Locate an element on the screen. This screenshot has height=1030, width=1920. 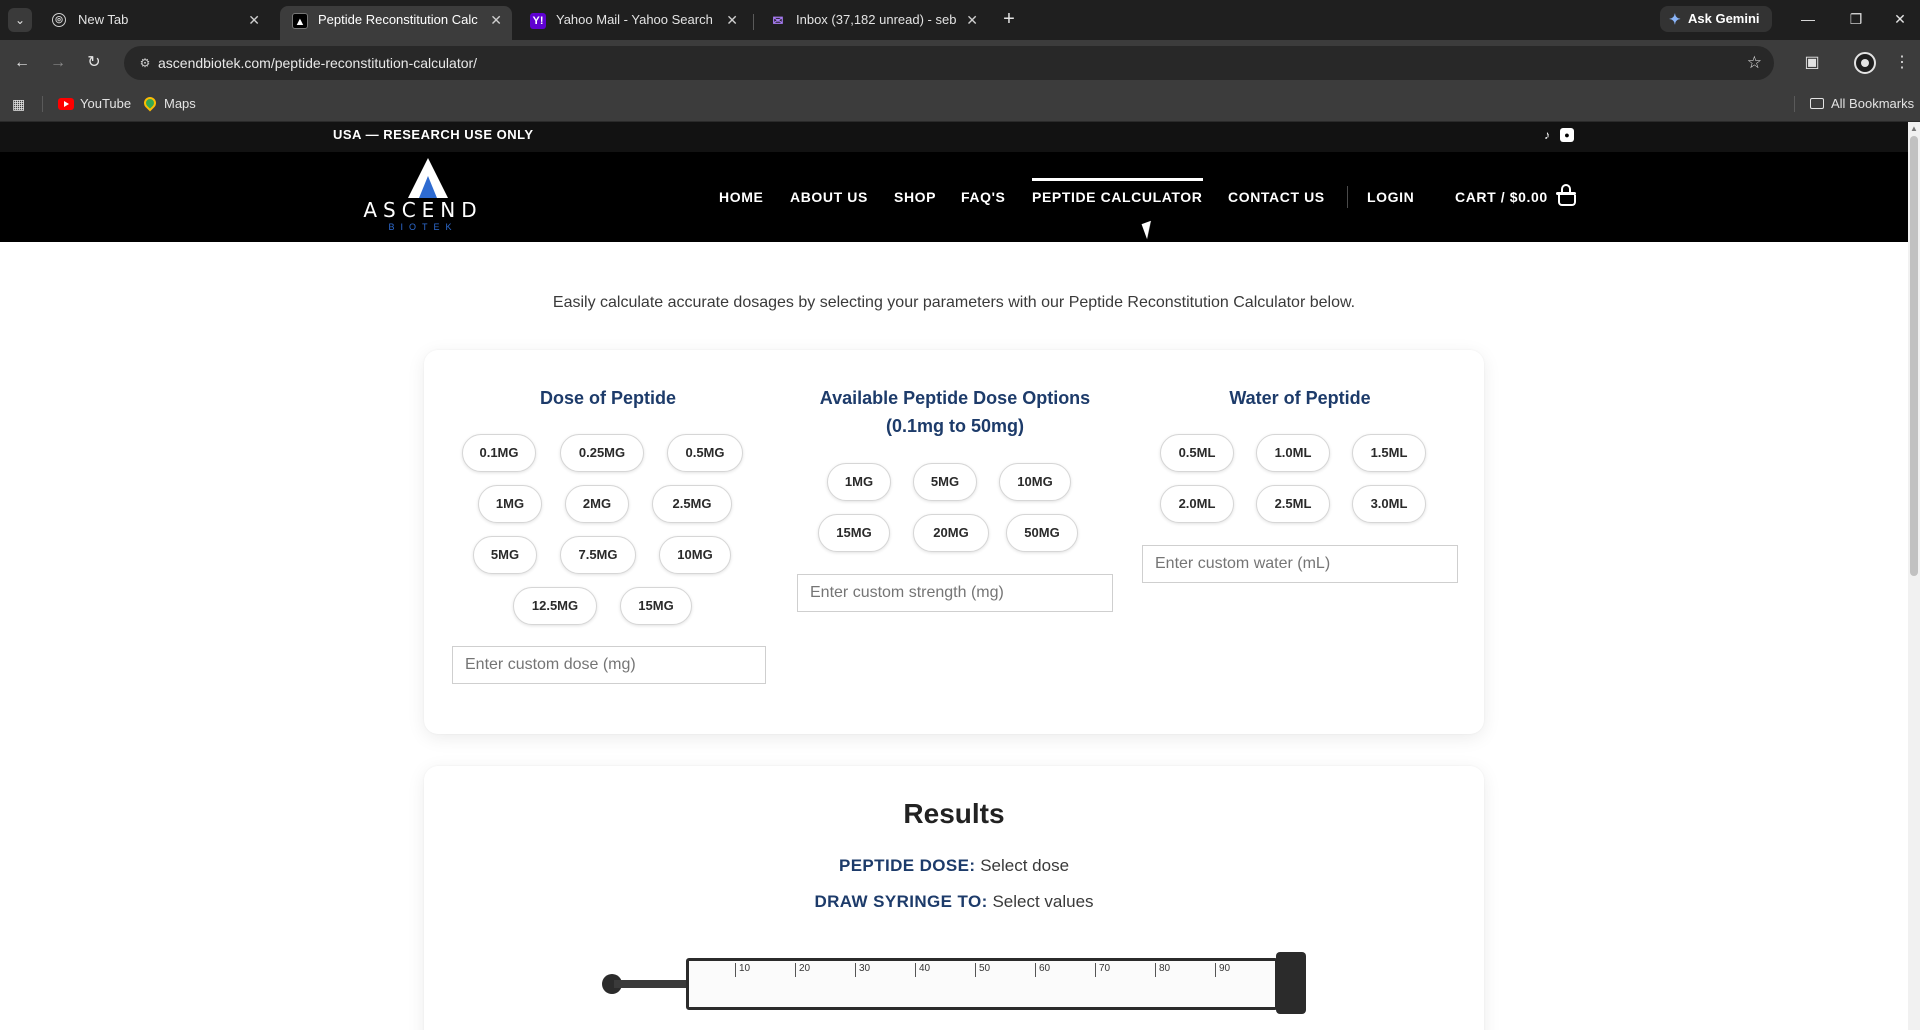
nav-peptide-calculator: PEPTIDE CALCULATOR is located at coordinates (1117, 197).